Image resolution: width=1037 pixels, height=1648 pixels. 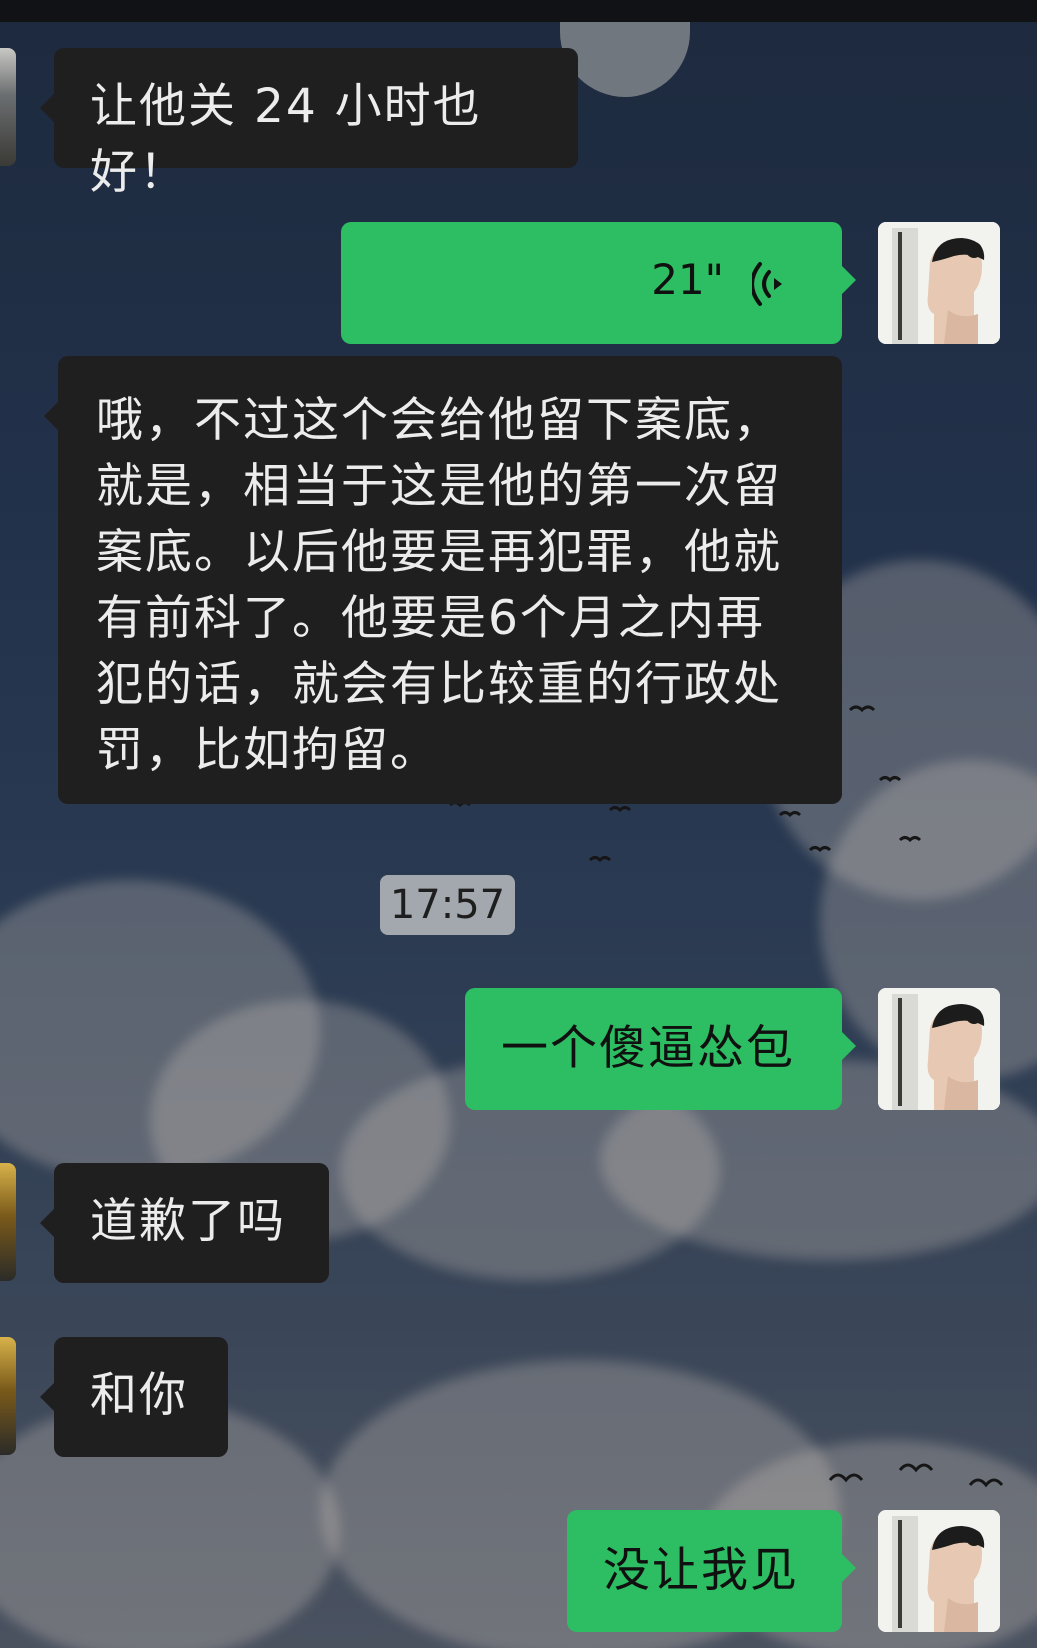 I want to click on message-line: 案底。以后他要是再犯罪，他就, so click(x=439, y=552).